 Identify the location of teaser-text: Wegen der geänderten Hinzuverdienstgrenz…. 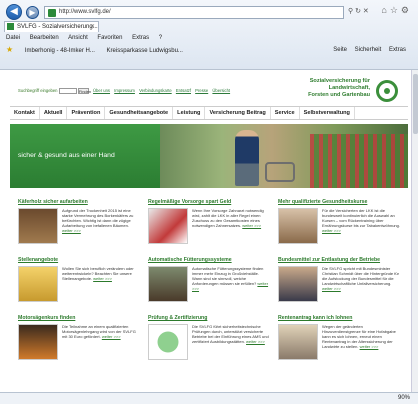
(359, 336).